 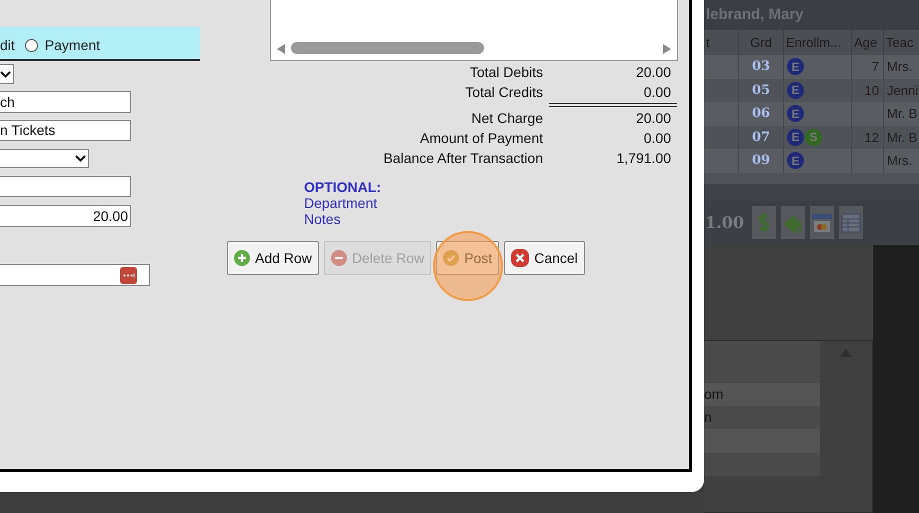 I want to click on total-label: Balance After Transaction, so click(x=462, y=158).